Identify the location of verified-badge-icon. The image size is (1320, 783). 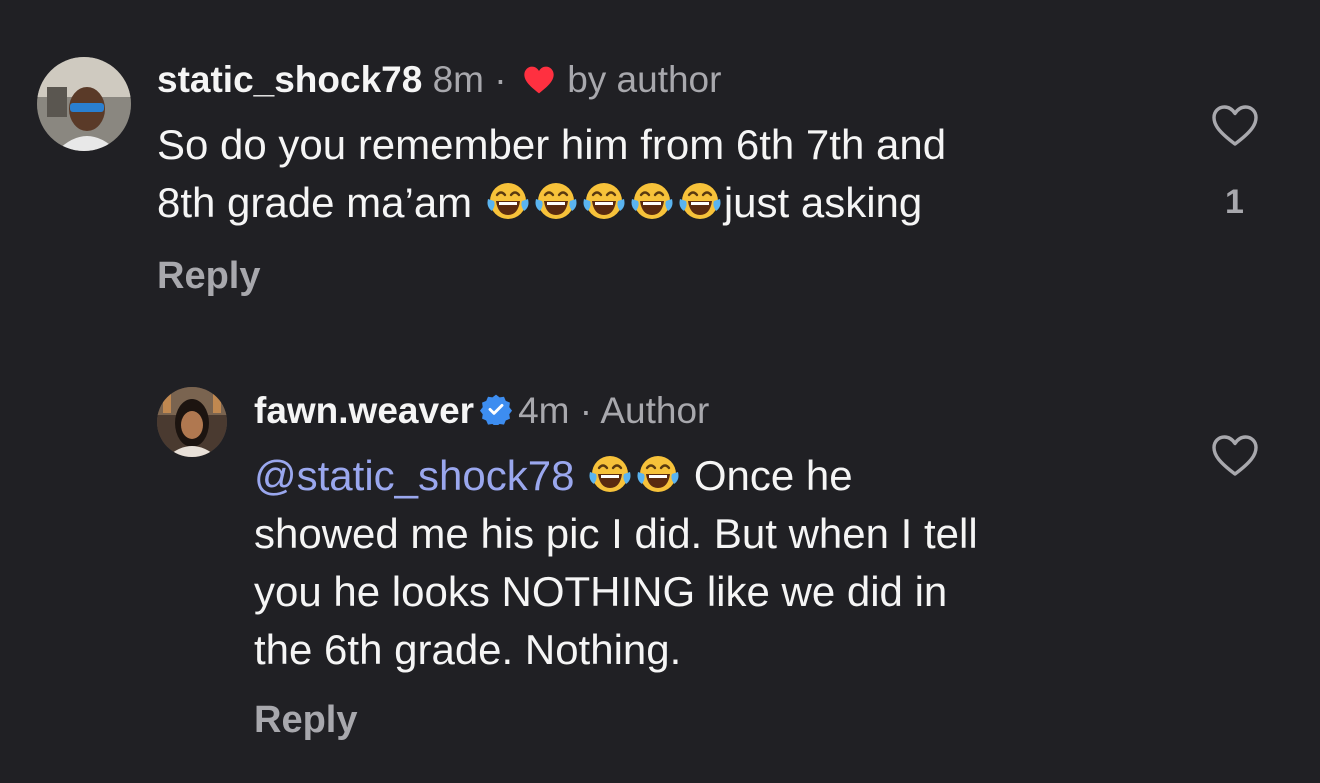
(496, 409).